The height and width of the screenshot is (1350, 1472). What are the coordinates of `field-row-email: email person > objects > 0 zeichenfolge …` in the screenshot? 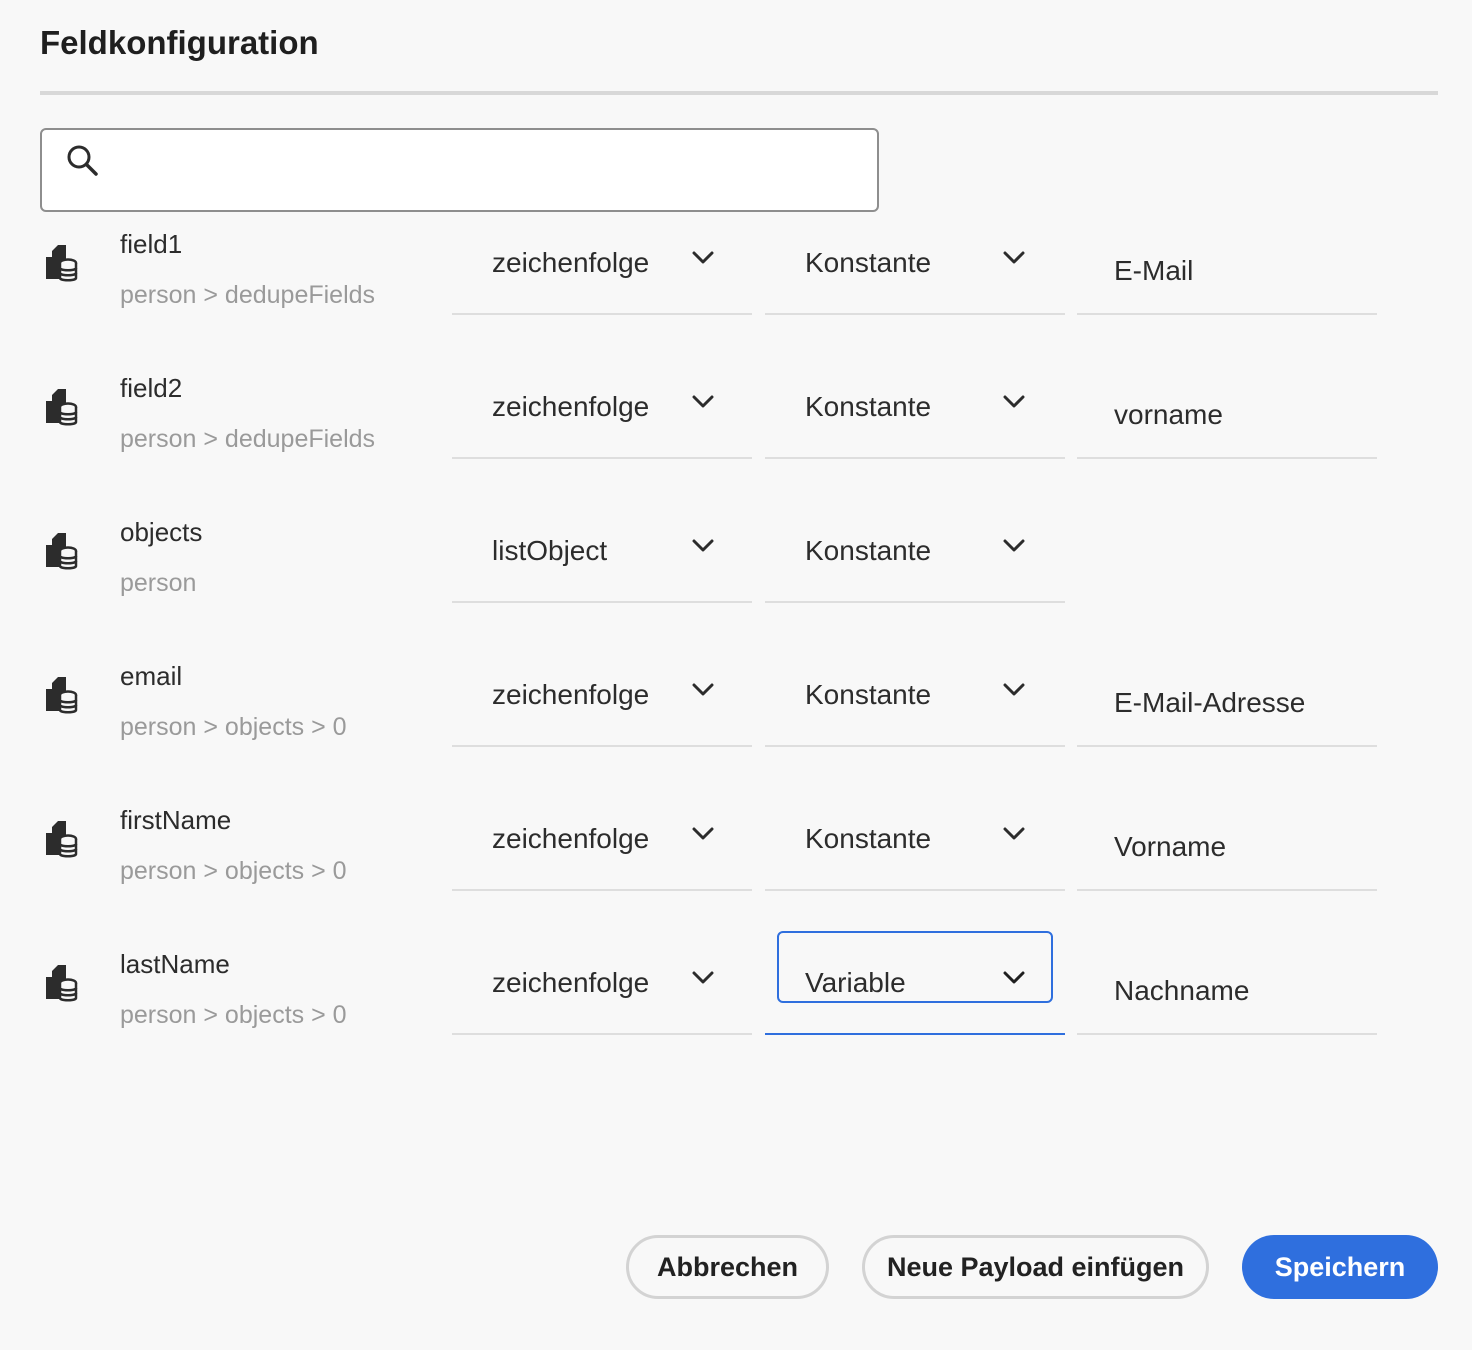 It's located at (736, 733).